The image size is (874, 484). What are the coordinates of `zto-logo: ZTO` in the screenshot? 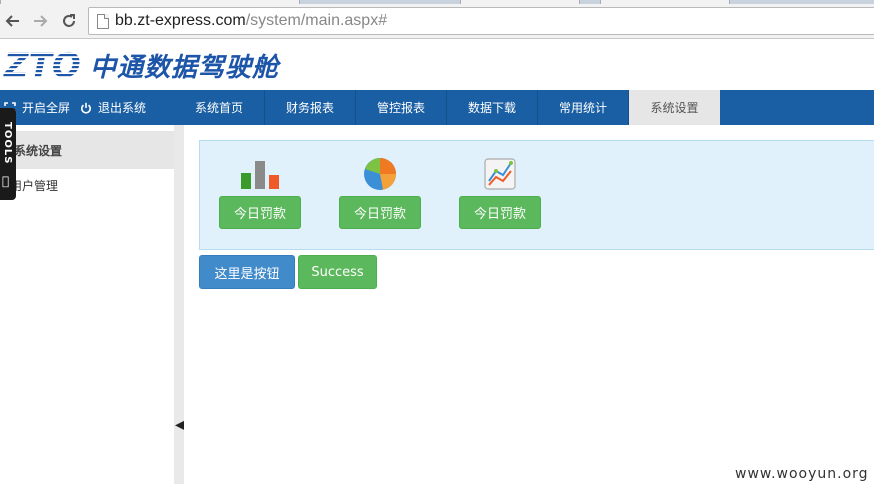 It's located at (42, 65).